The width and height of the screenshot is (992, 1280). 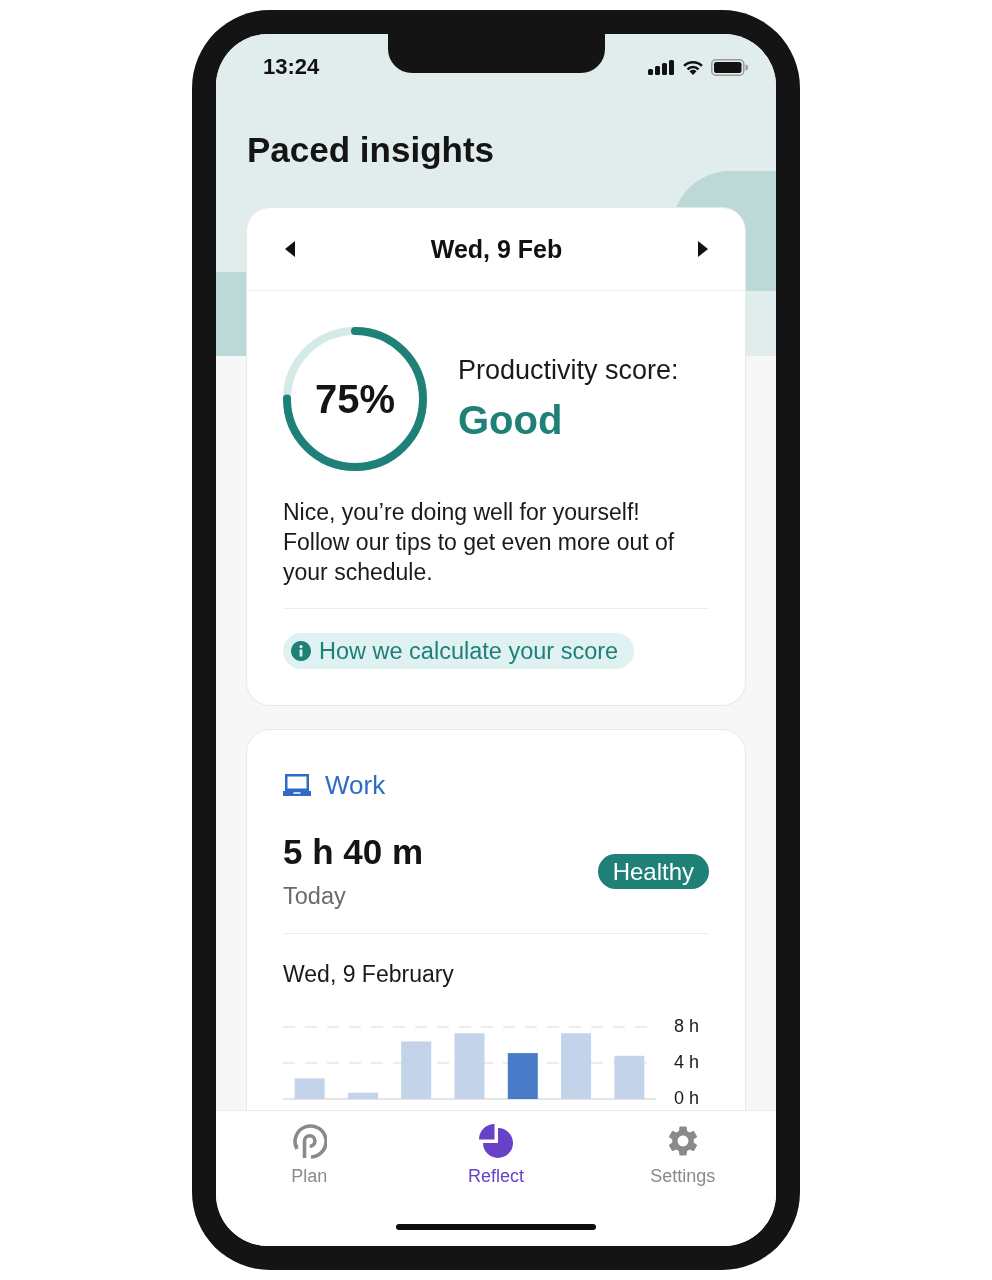 What do you see at coordinates (353, 852) in the screenshot?
I see `duration-value: 5 h 40 m` at bounding box center [353, 852].